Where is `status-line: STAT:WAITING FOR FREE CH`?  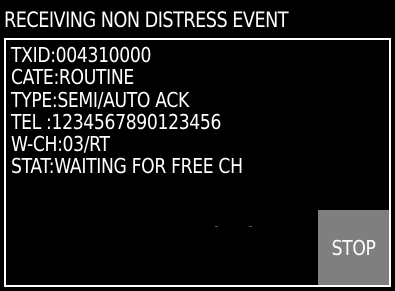
status-line: STAT:WAITING FOR FREE CH is located at coordinates (127, 166).